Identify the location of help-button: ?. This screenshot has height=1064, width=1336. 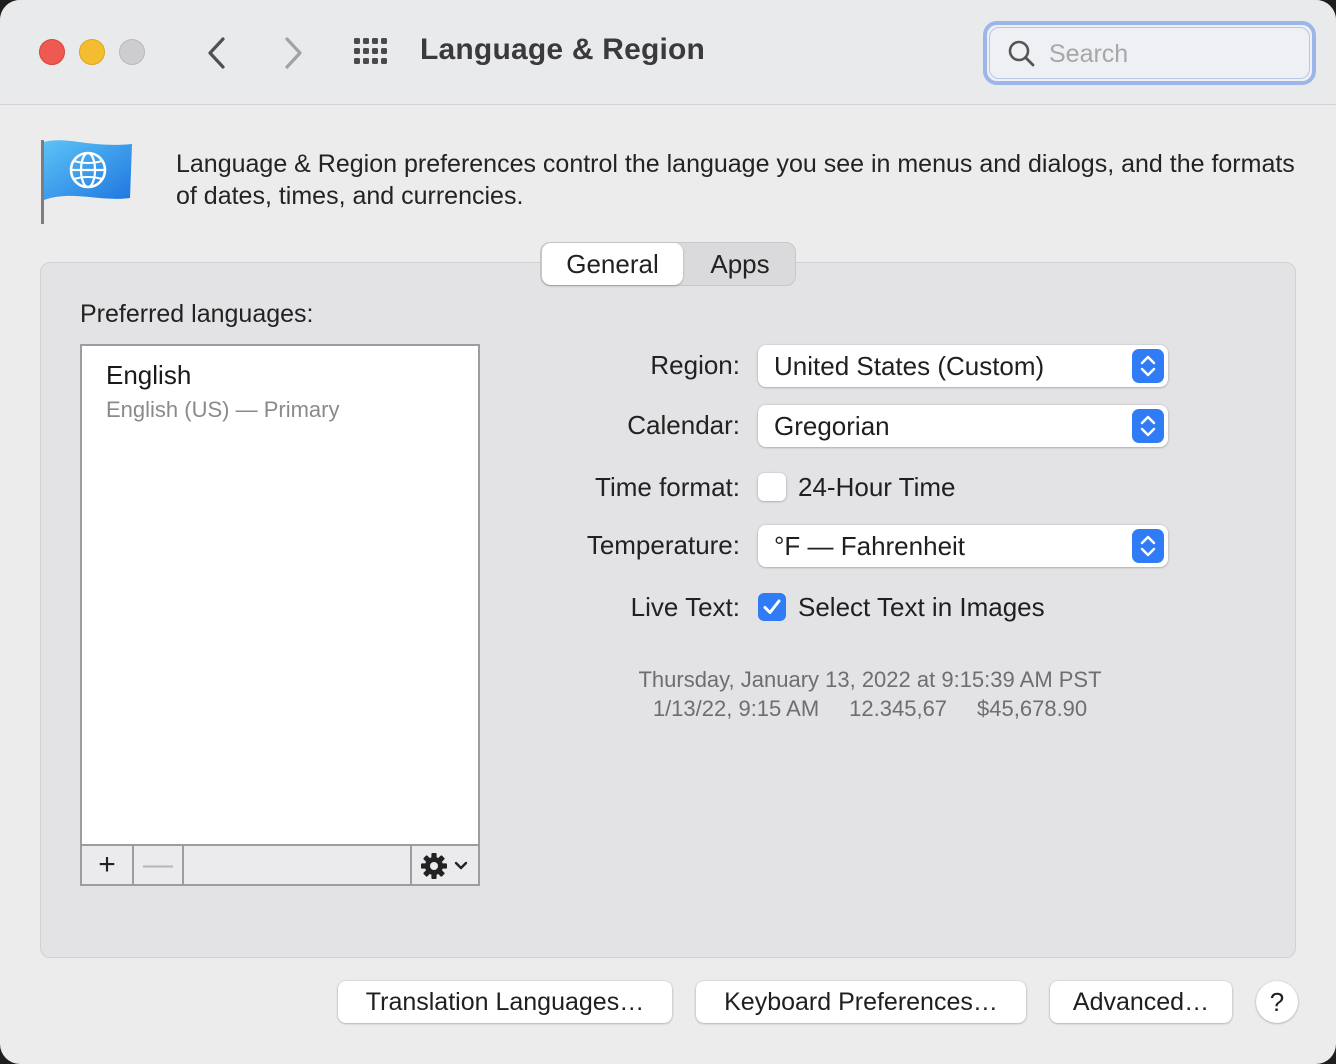
(1277, 1002).